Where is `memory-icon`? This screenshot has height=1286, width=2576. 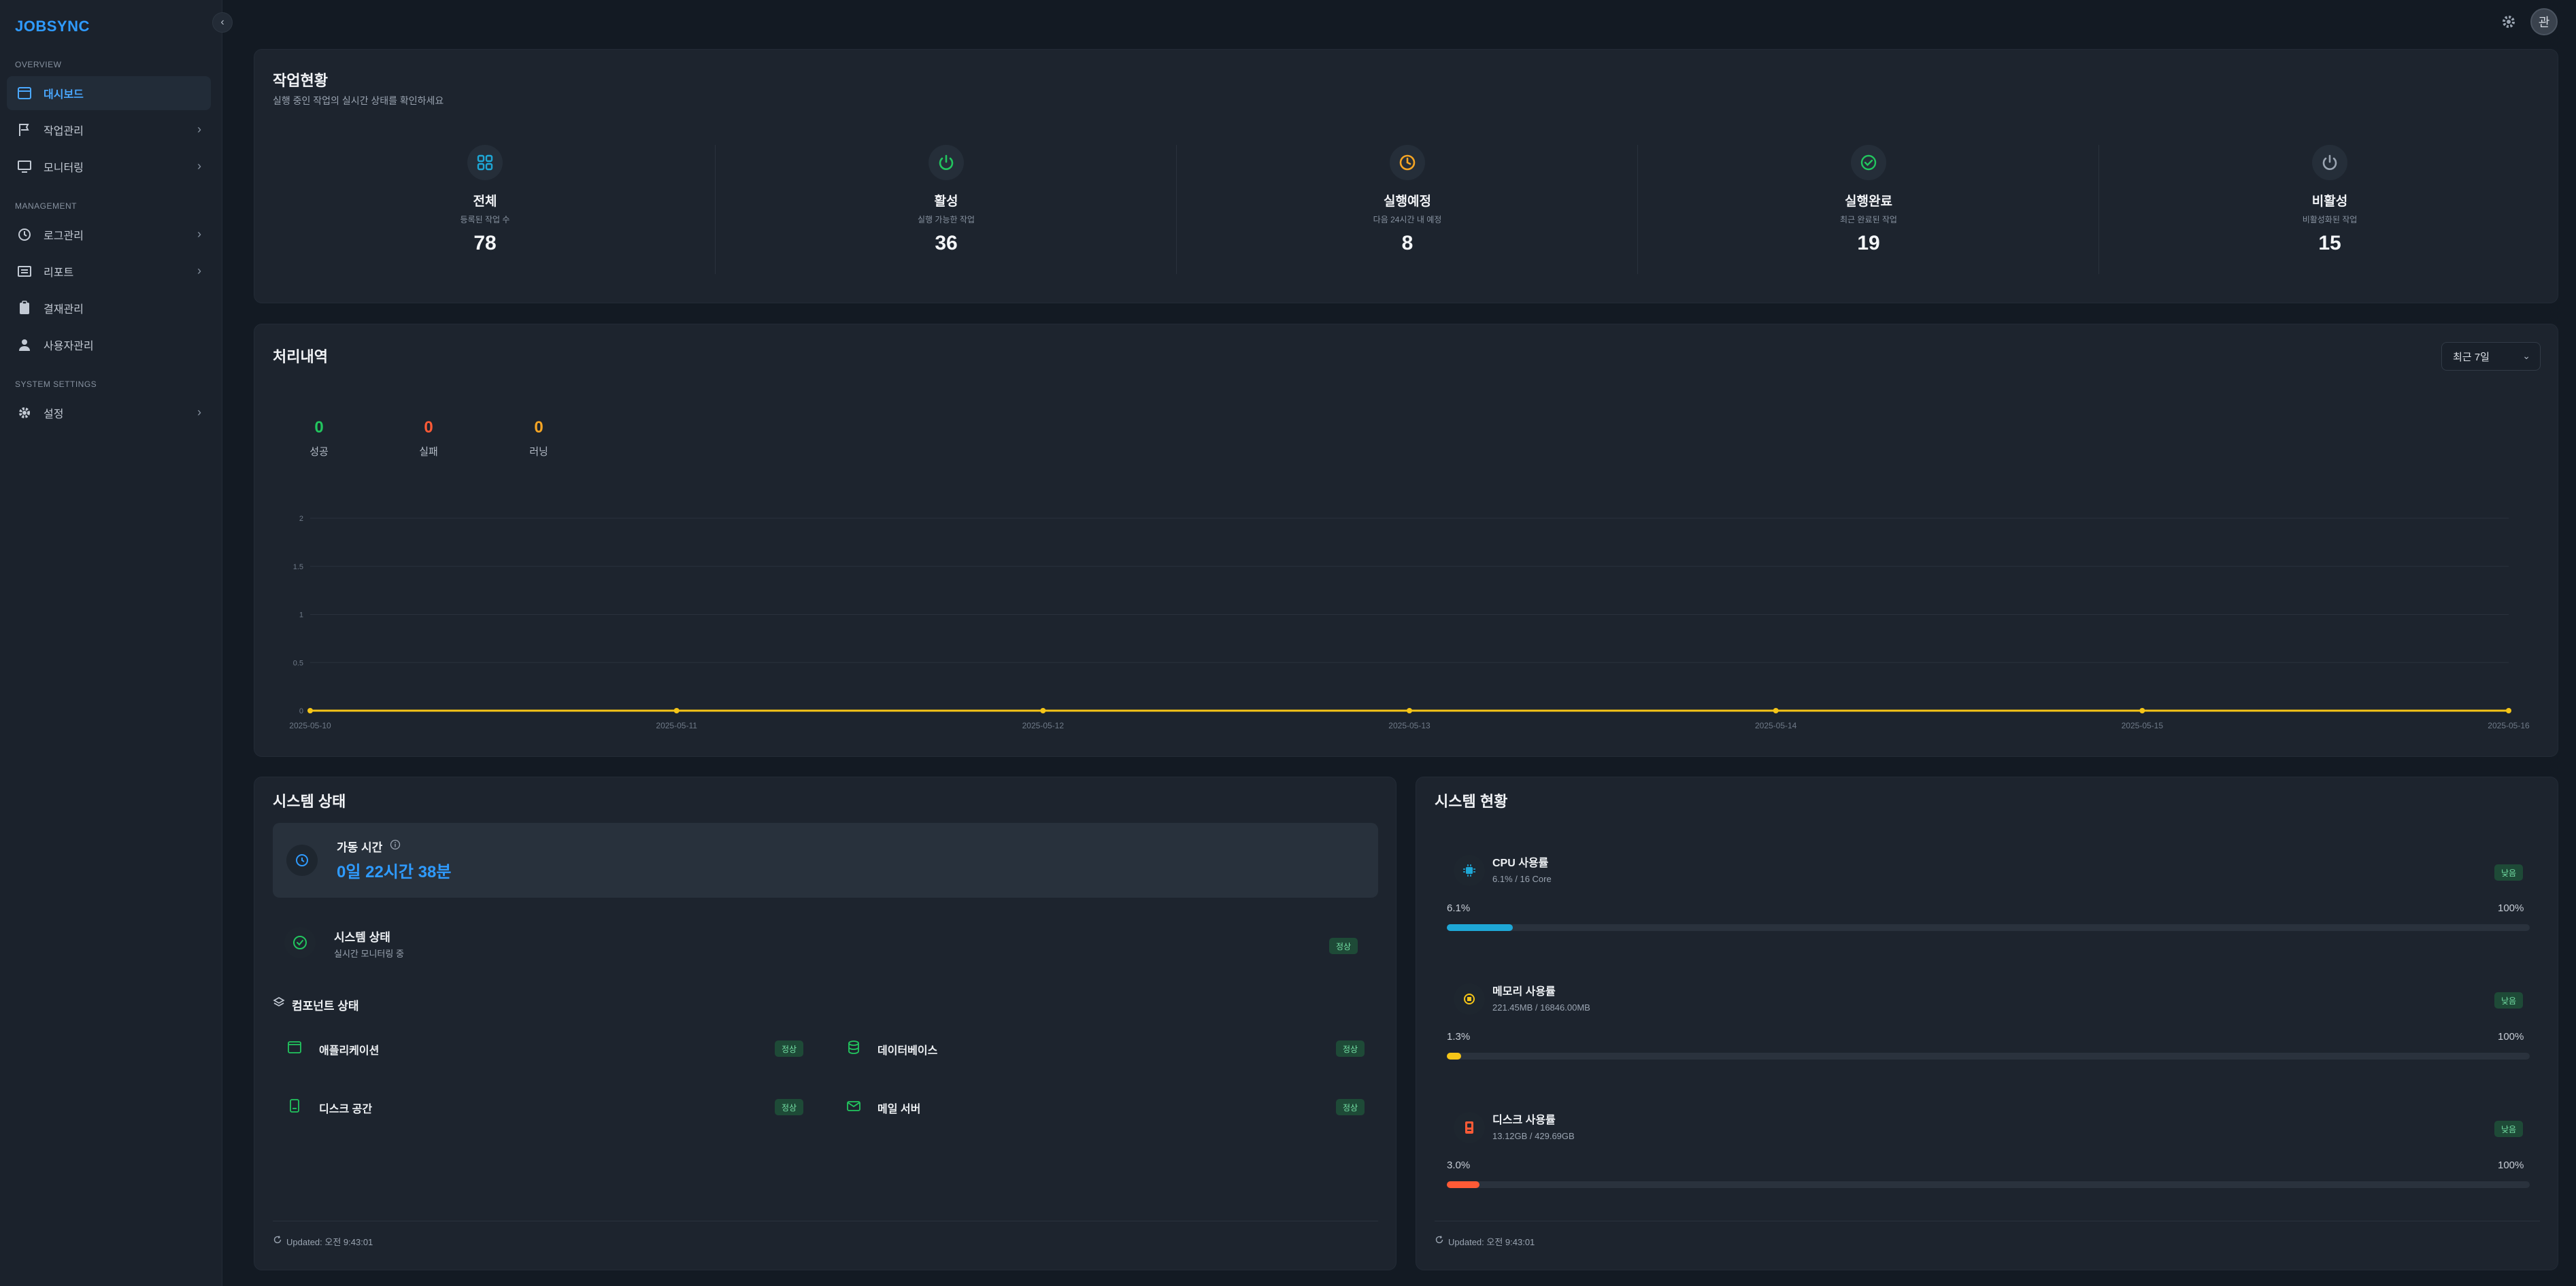
memory-icon is located at coordinates (1469, 999).